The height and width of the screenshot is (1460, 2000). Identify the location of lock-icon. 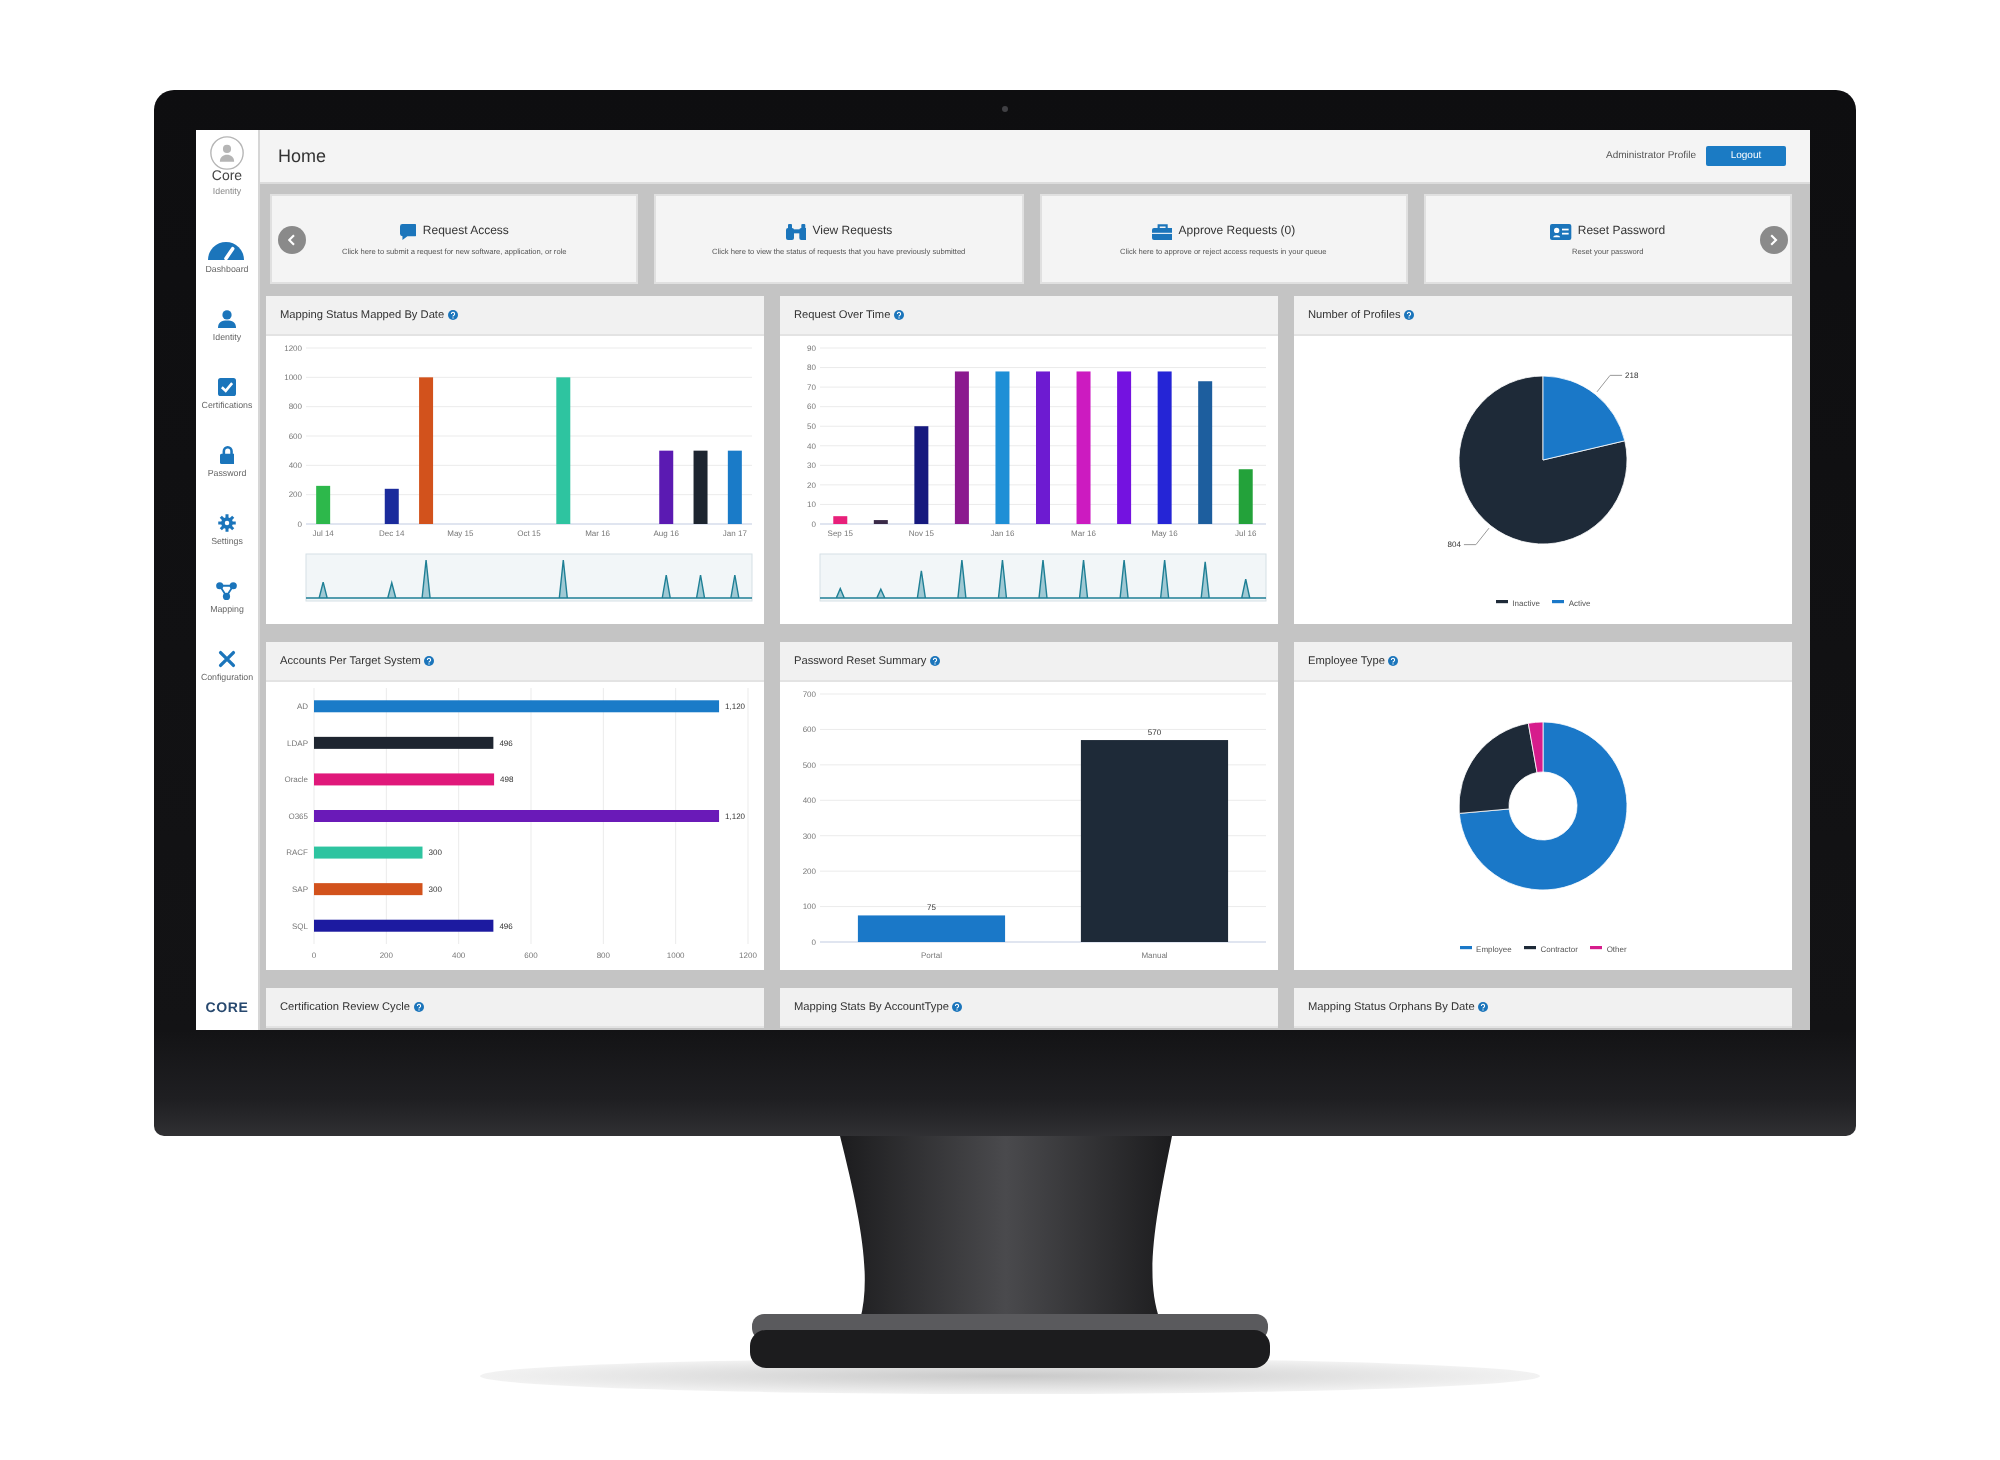
(227, 455).